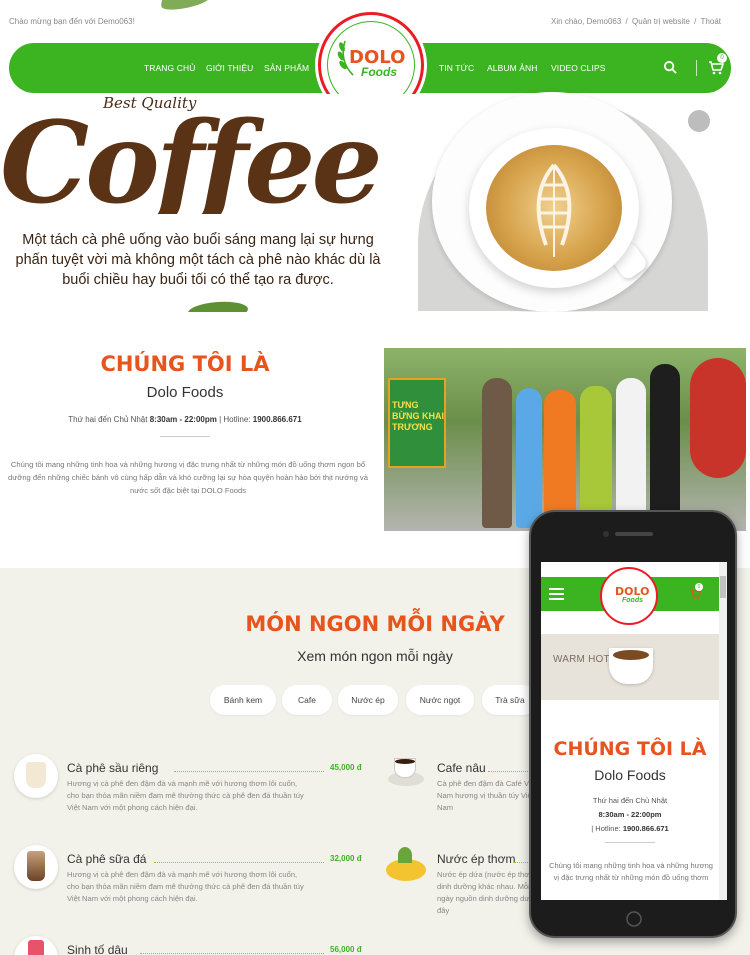 Image resolution: width=750 pixels, height=955 pixels. I want to click on nav-products: SẢN PHẨM, so click(286, 68).